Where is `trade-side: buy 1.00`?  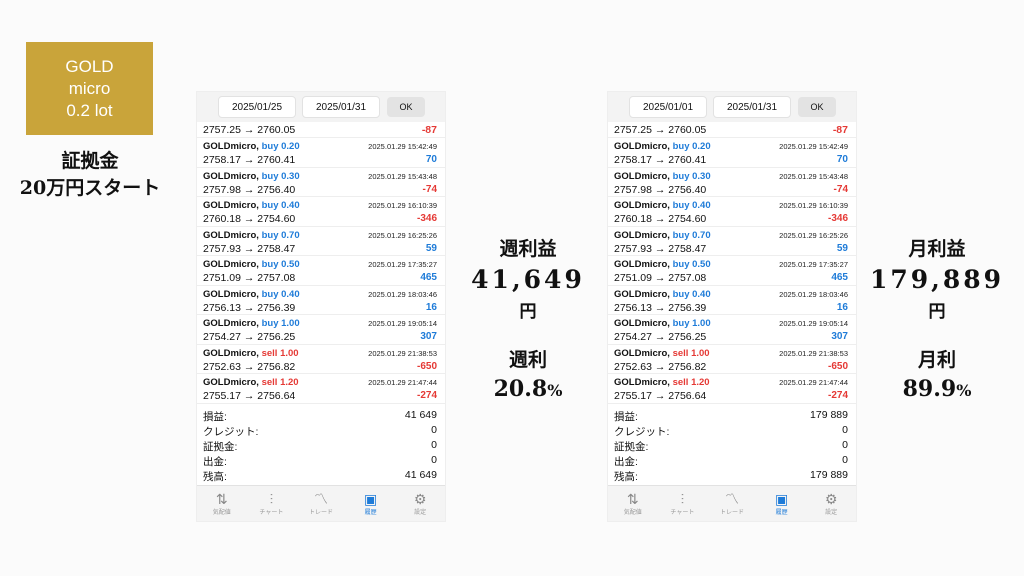 trade-side: buy 1.00 is located at coordinates (280, 323).